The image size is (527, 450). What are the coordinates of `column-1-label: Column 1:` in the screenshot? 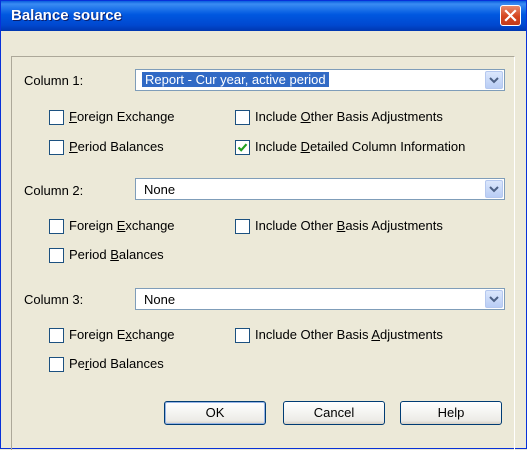 It's located at (54, 80).